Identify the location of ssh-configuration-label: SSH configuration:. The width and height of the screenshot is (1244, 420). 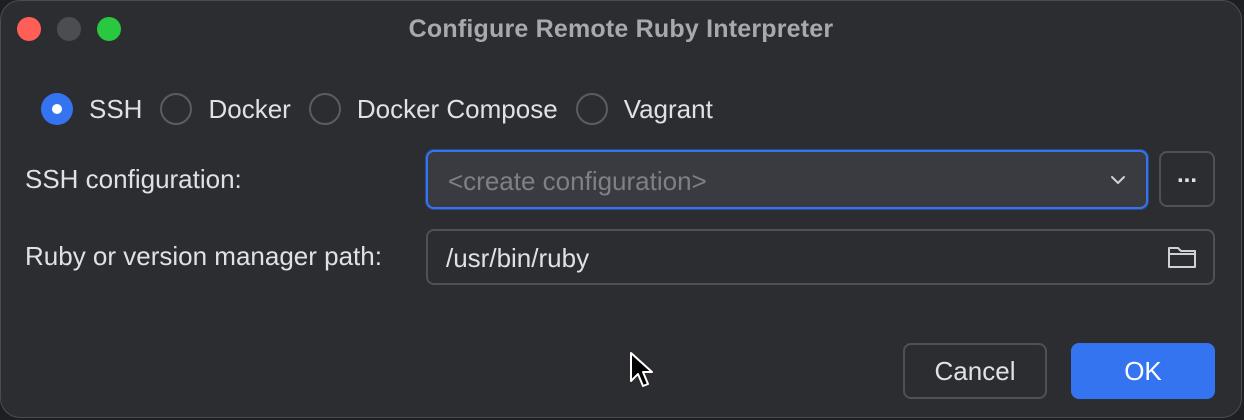
(133, 179).